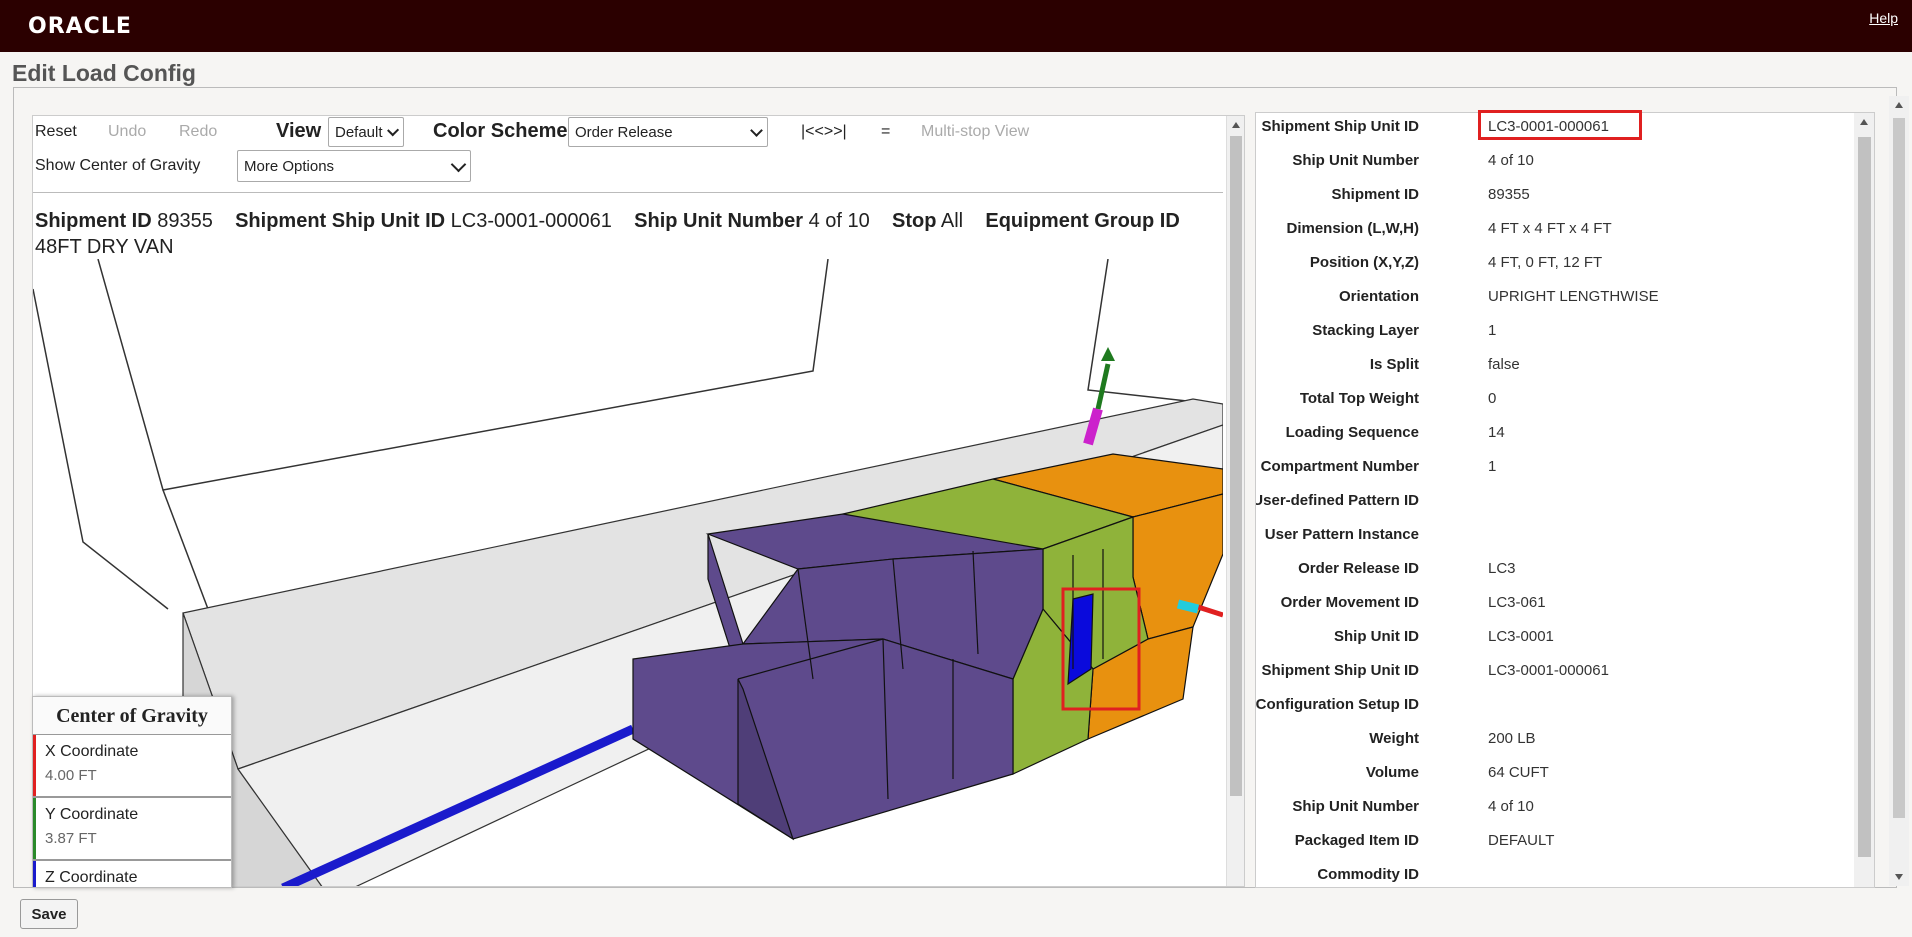  I want to click on property-value: false, so click(1504, 364).